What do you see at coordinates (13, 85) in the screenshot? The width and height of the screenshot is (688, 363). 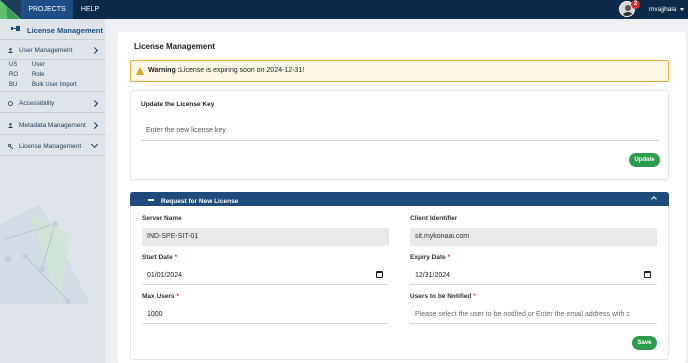 I see `subitem-abbr: BU` at bounding box center [13, 85].